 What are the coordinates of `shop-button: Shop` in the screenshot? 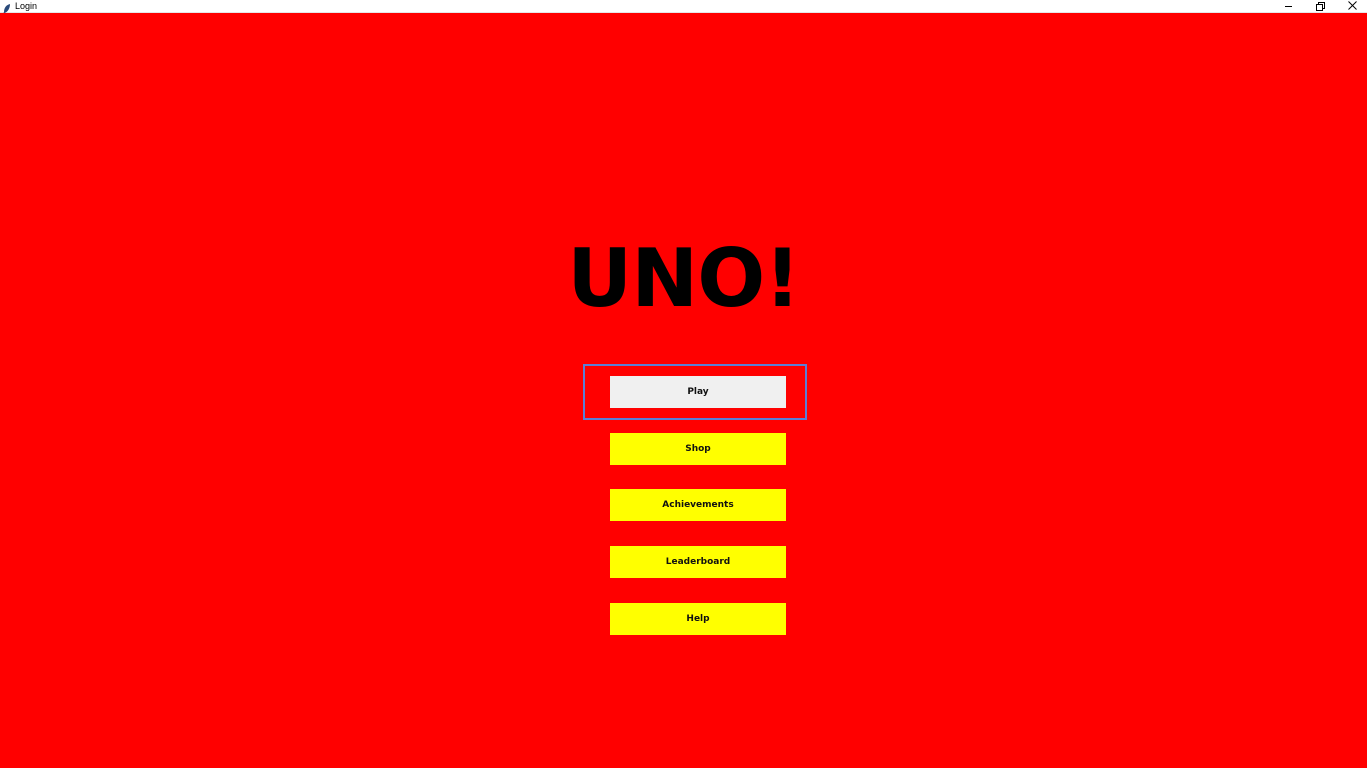 It's located at (698, 449).